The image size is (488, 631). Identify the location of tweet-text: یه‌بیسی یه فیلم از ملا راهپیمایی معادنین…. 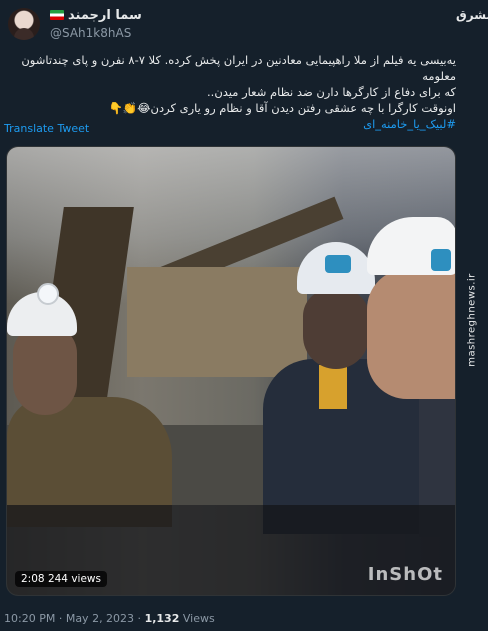
(232, 92).